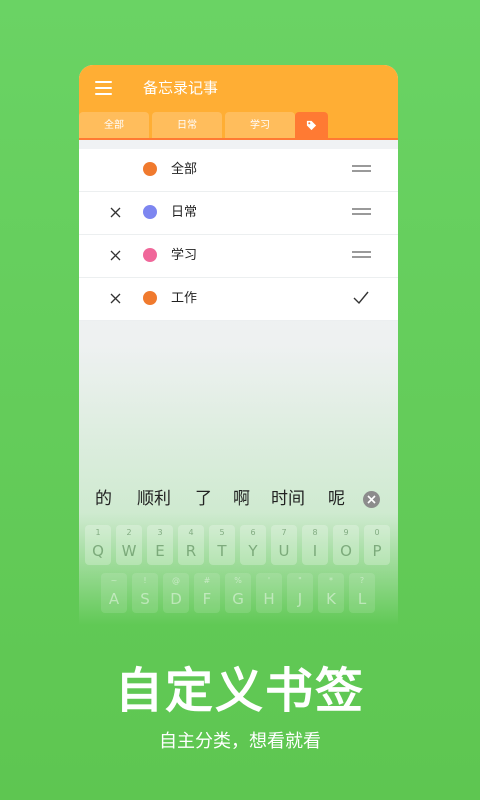 This screenshot has width=480, height=800. What do you see at coordinates (238, 299) in the screenshot?
I see `category-row: 工作` at bounding box center [238, 299].